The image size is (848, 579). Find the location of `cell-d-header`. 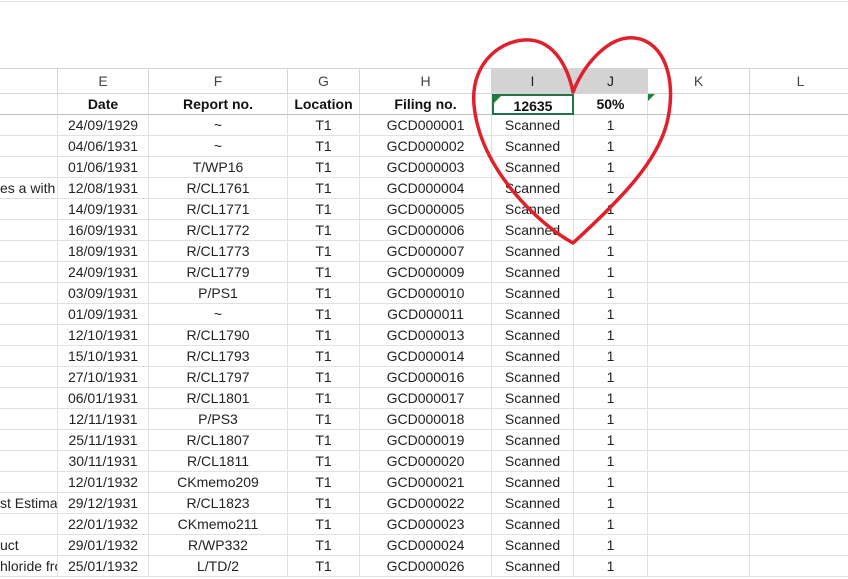

cell-d-header is located at coordinates (29, 104).